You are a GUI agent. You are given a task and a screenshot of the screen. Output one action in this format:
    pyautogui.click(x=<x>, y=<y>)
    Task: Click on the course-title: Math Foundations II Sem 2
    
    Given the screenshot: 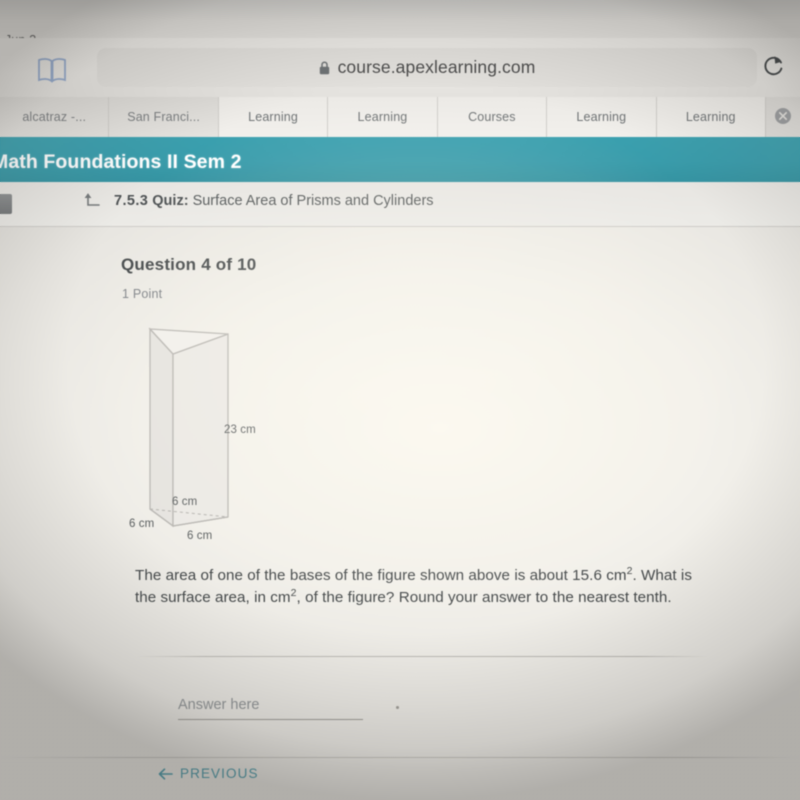 What is the action you would take?
    pyautogui.click(x=121, y=162)
    